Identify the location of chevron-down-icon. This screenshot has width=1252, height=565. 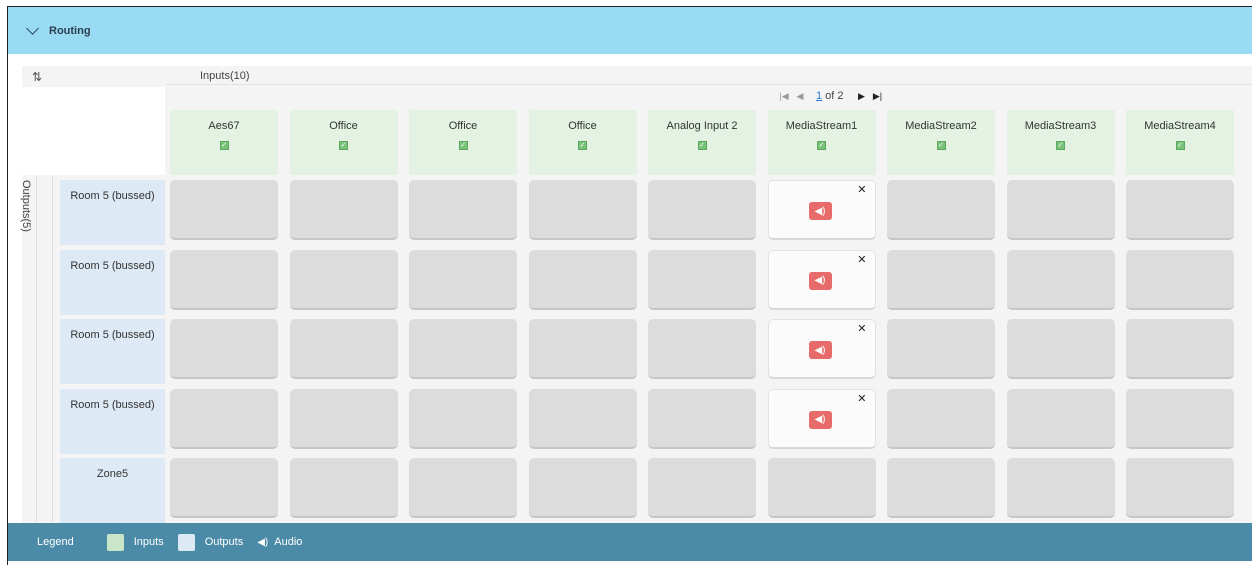
(32, 28).